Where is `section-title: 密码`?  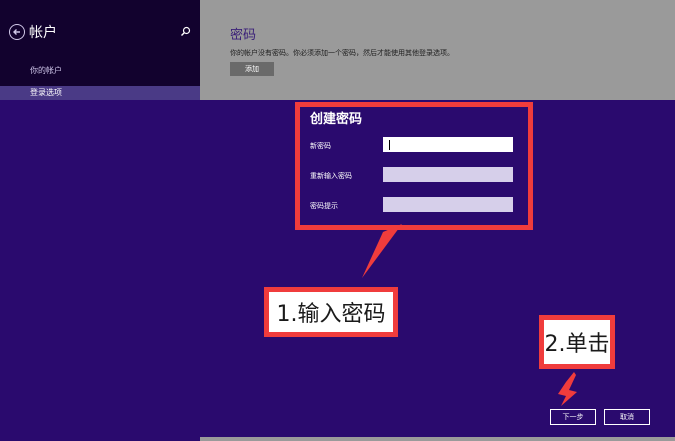 section-title: 密码 is located at coordinates (243, 35).